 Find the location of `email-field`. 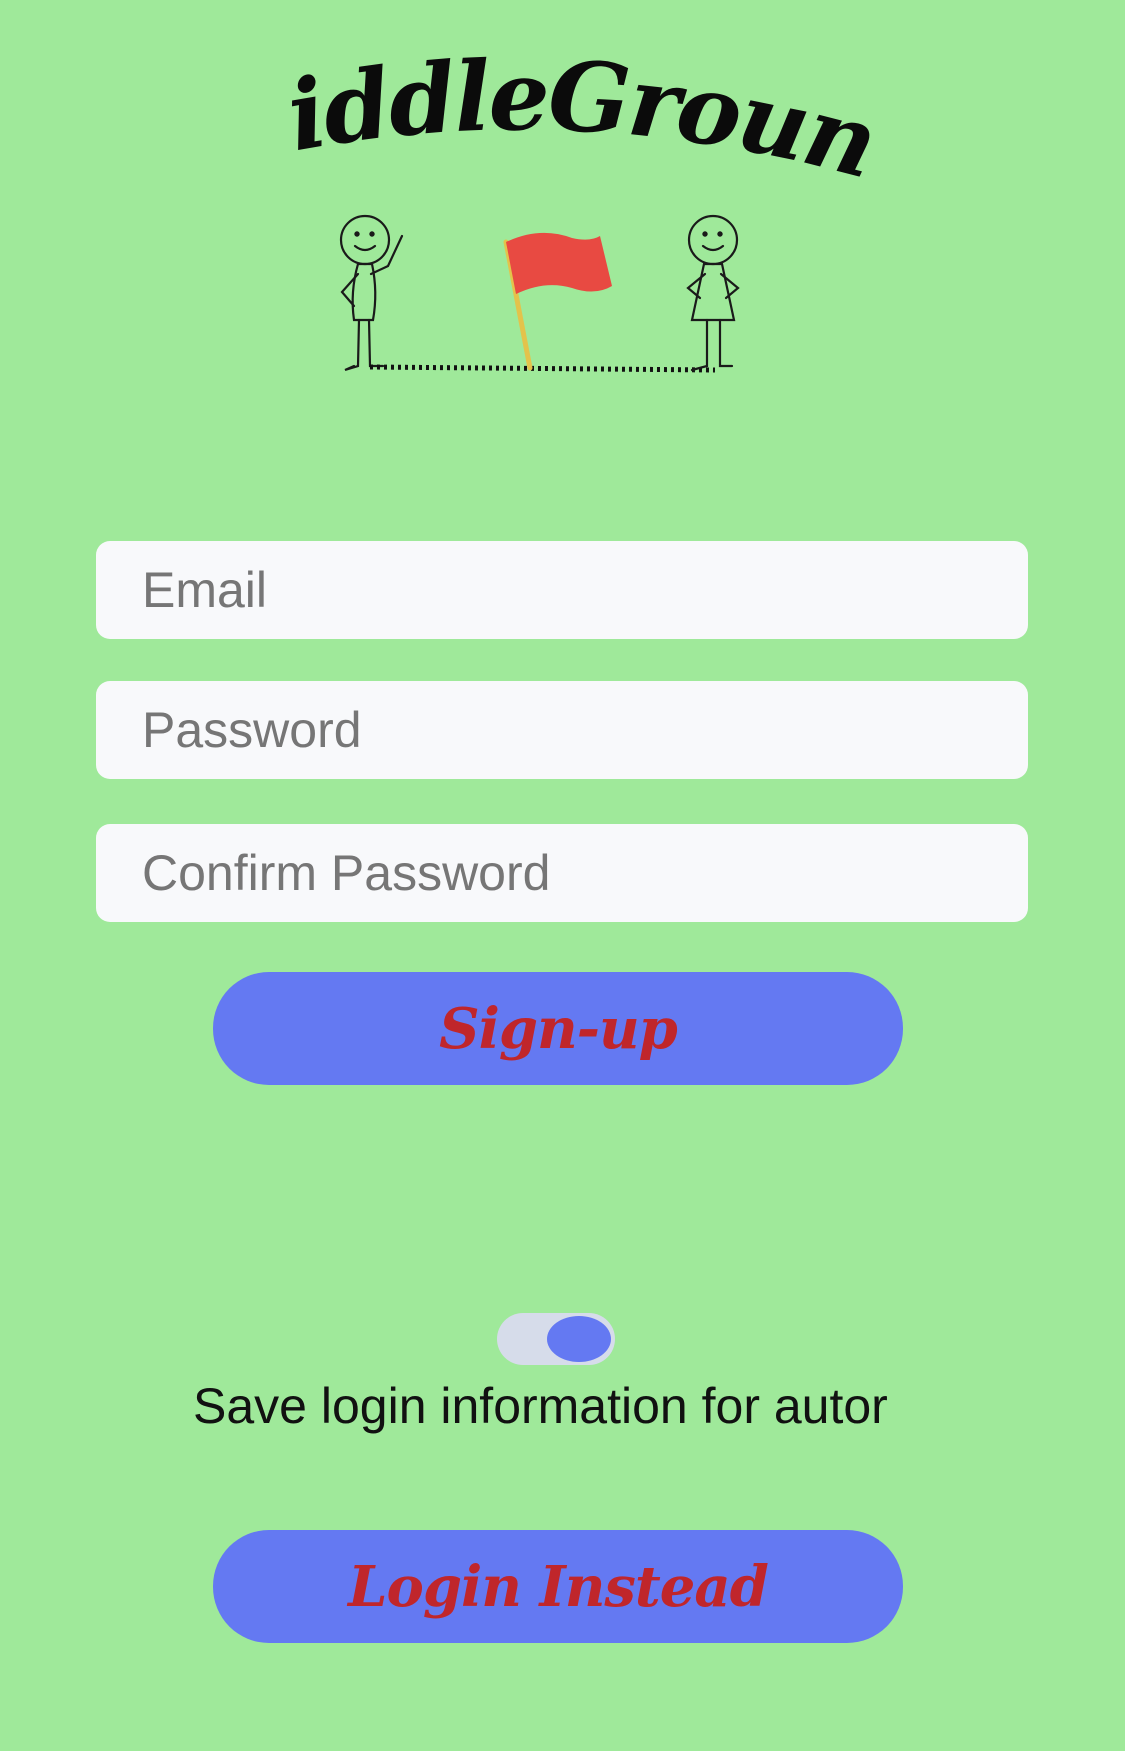

email-field is located at coordinates (562, 590).